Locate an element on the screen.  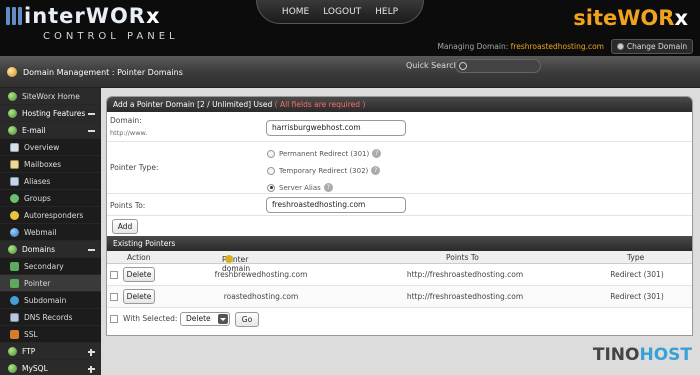
secondary-icon is located at coordinates (14, 266).